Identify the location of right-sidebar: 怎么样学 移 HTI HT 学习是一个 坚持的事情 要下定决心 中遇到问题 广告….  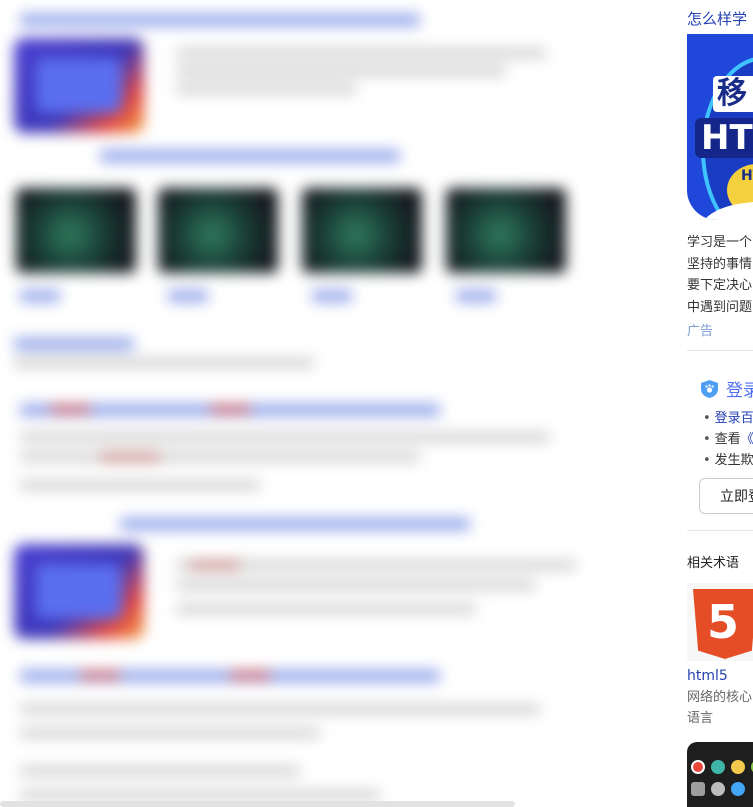
(720, 403).